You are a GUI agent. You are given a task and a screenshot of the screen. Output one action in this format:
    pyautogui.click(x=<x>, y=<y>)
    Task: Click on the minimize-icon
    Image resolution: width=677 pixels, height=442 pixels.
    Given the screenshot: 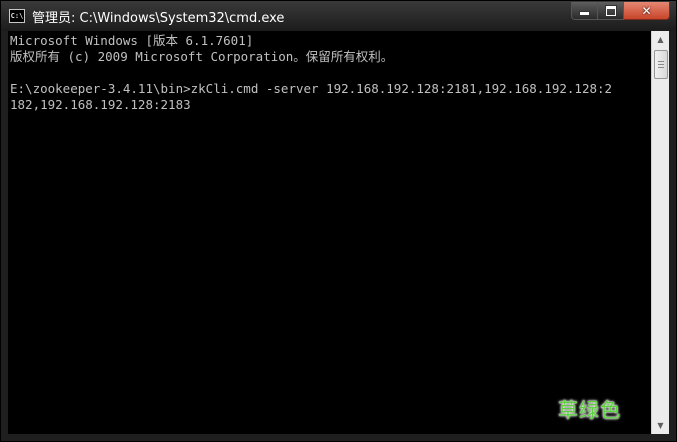 What is the action you would take?
    pyautogui.click(x=584, y=13)
    